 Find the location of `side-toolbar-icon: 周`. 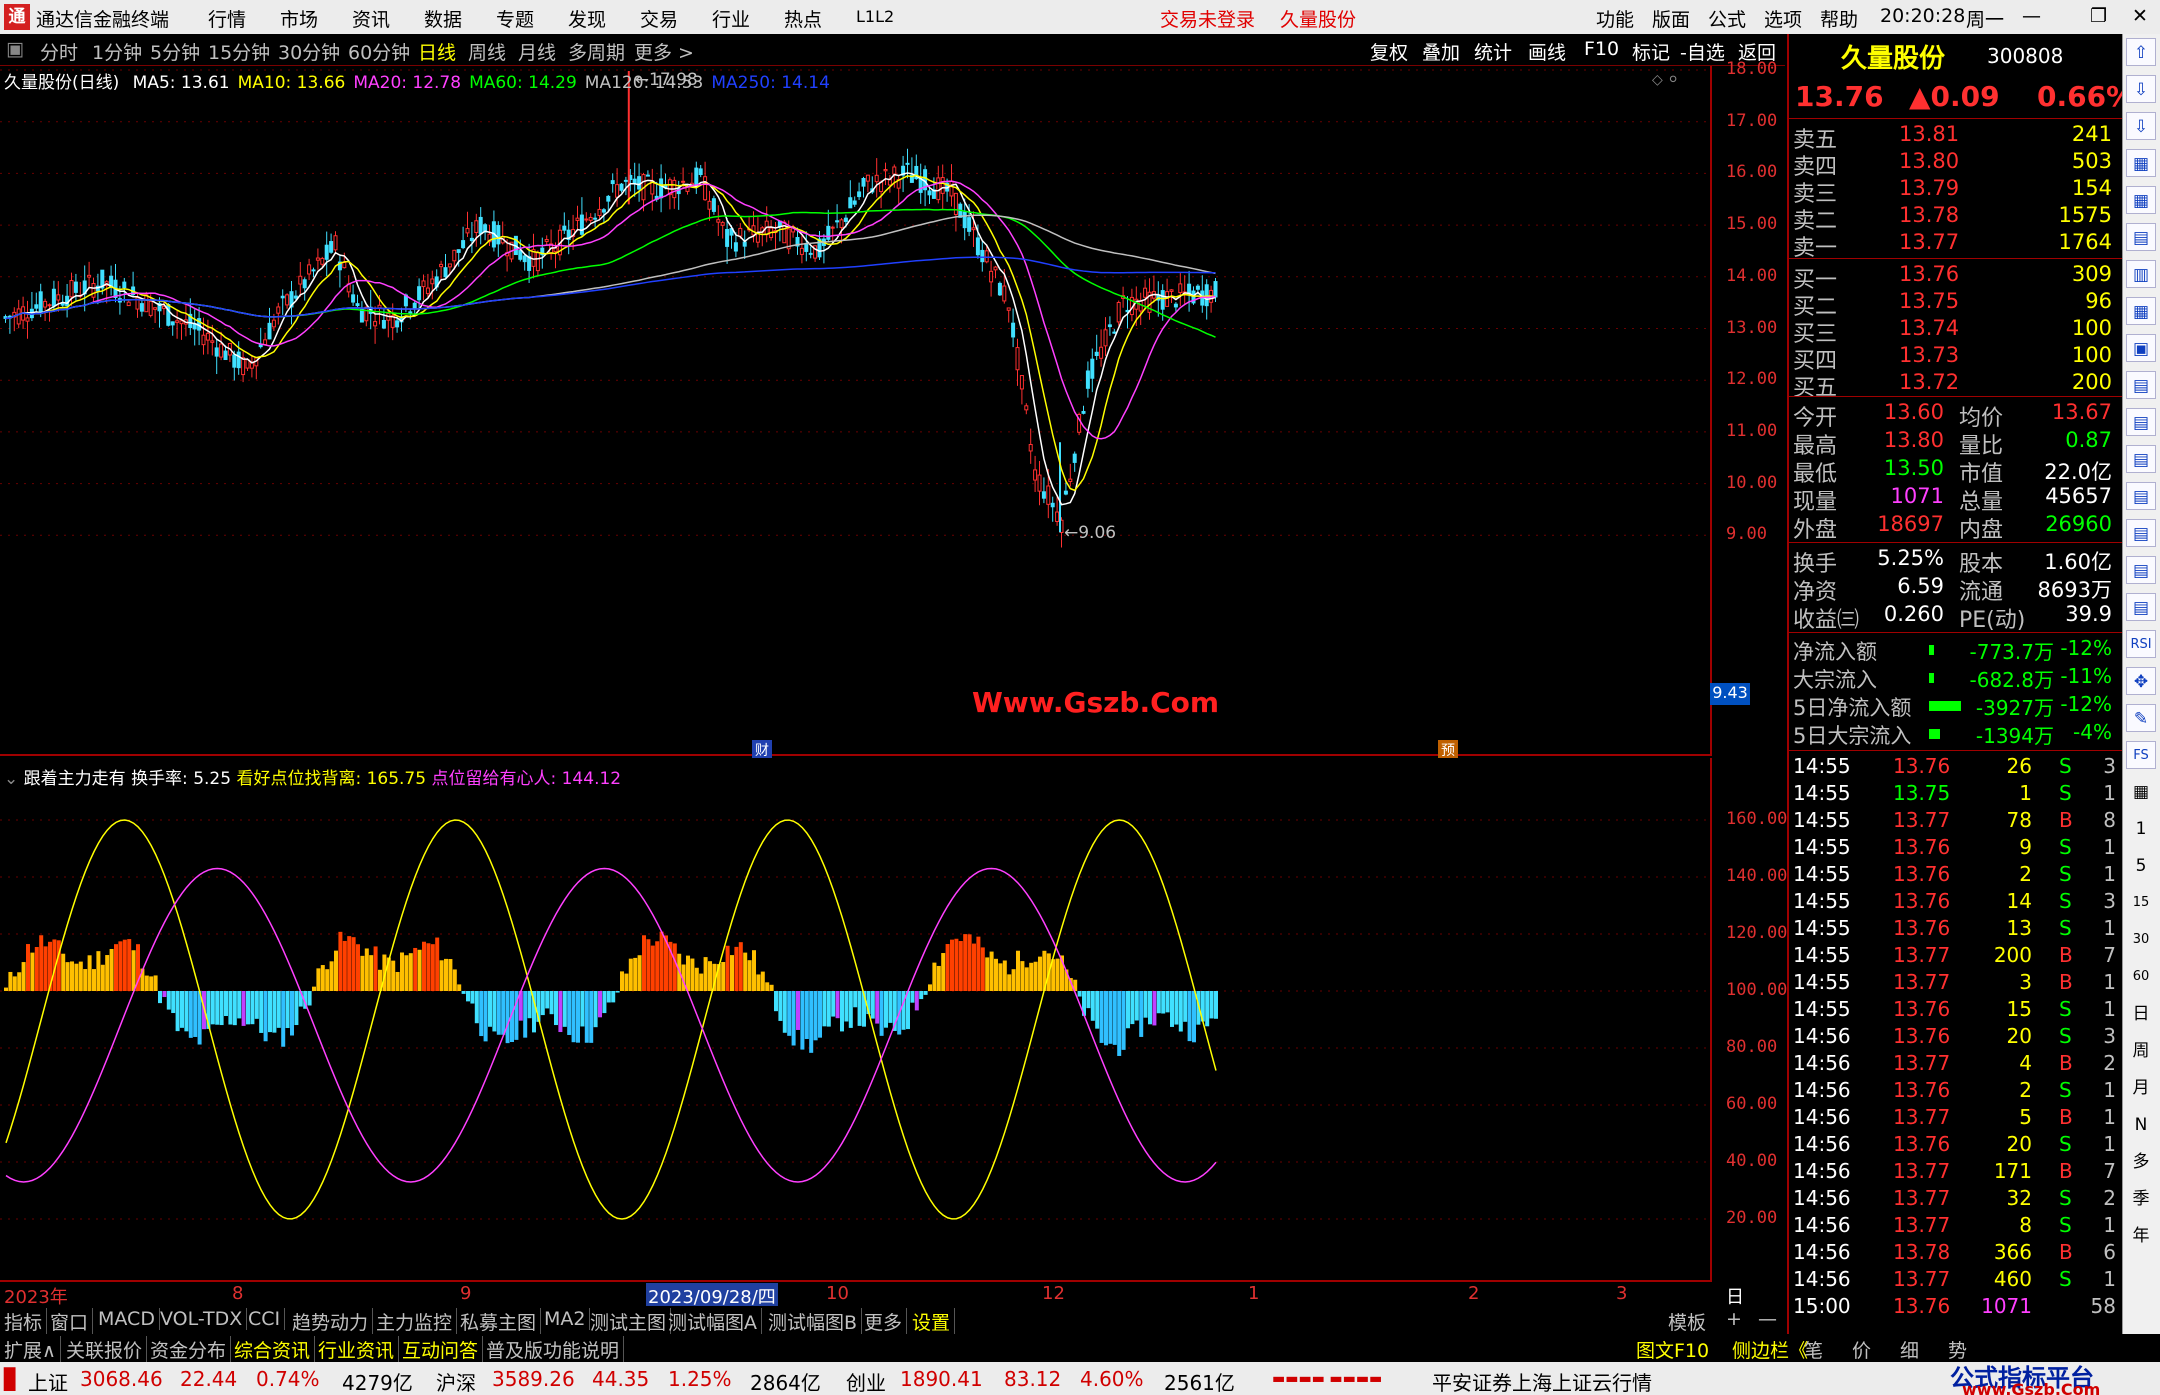

side-toolbar-icon: 周 is located at coordinates (2141, 1051).